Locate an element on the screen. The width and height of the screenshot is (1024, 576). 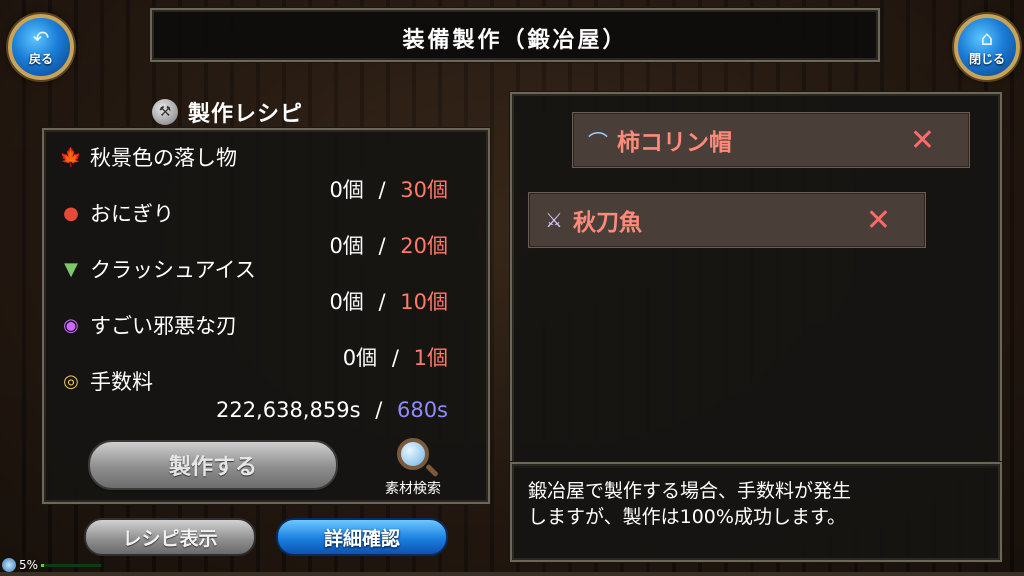
material-search-button: 素材検索 is located at coordinates (413, 467).